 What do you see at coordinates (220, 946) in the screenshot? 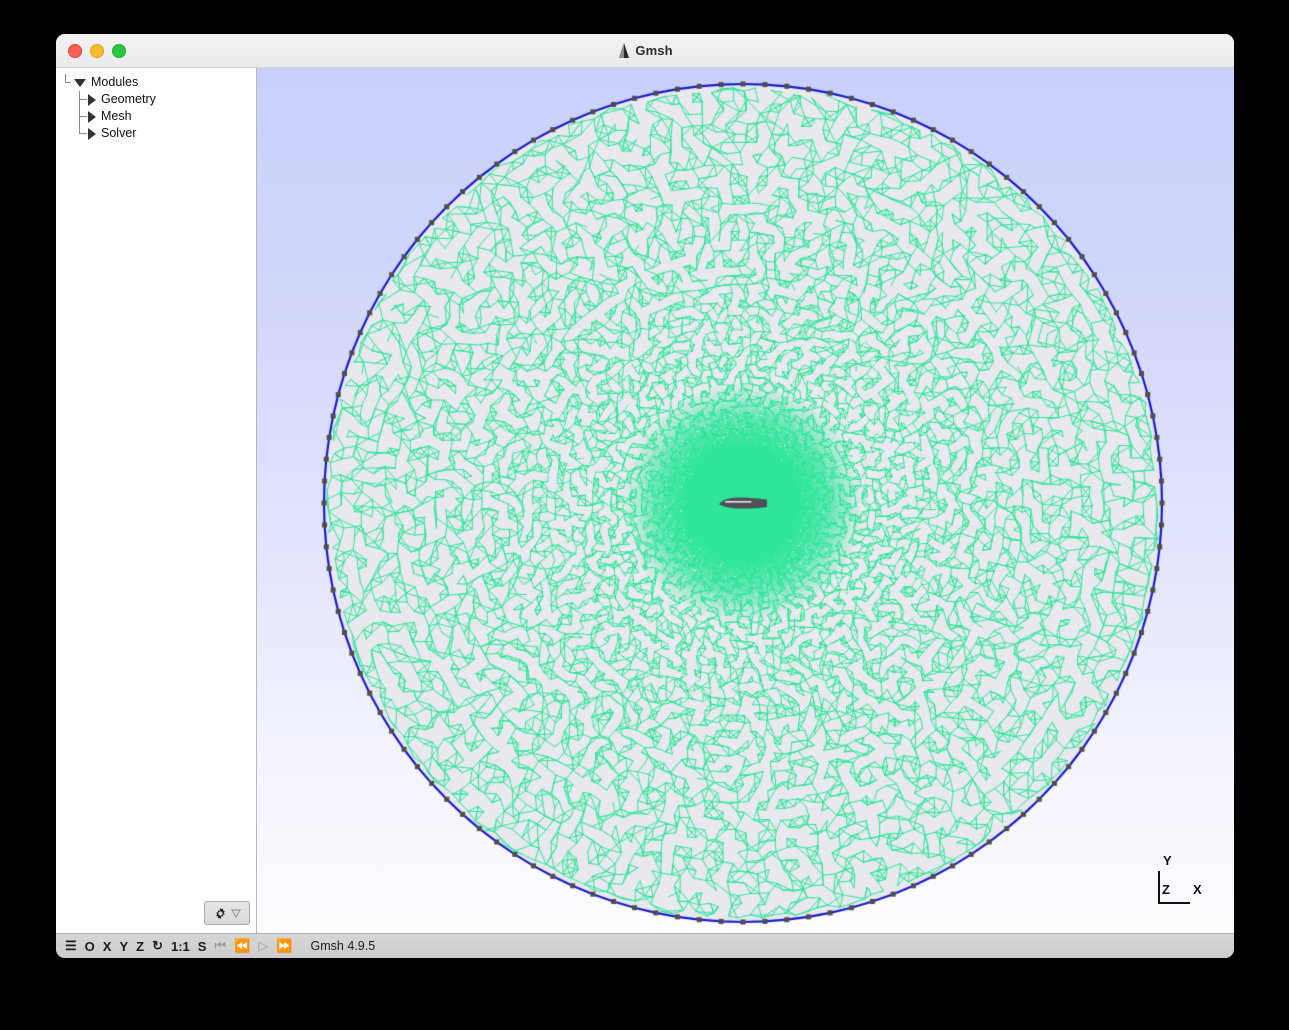
I see `first-step-button: ⏮` at bounding box center [220, 946].